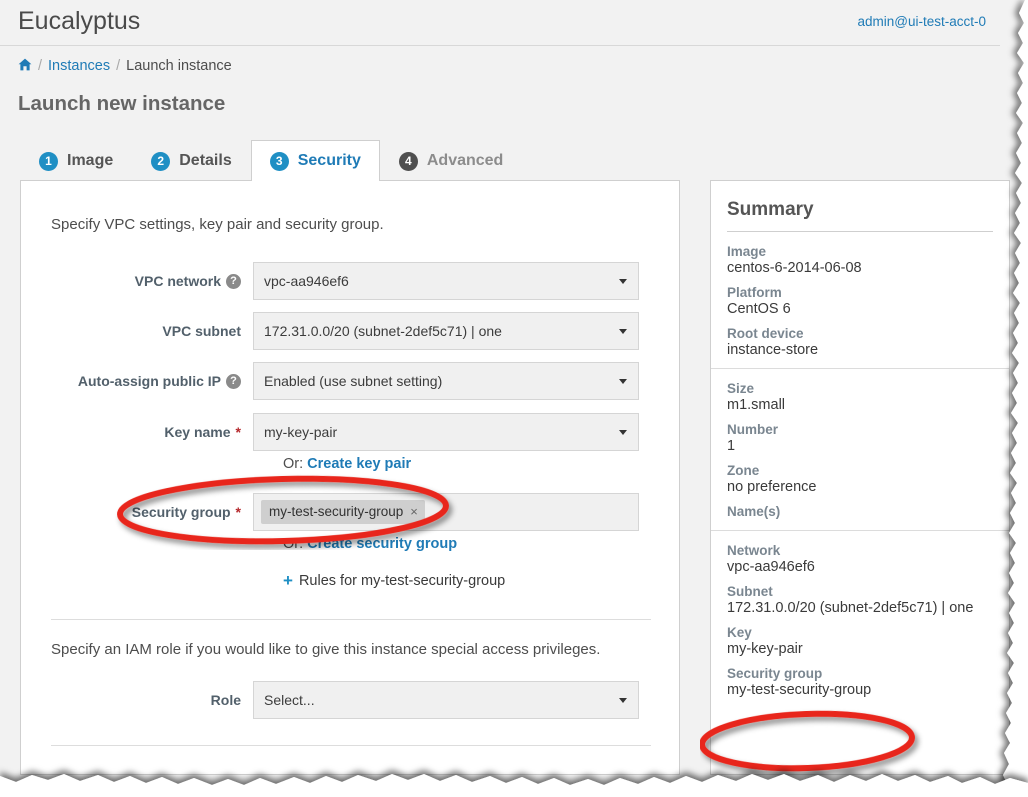 The image size is (1028, 797). What do you see at coordinates (500, 23) in the screenshot?
I see `top-header-bar: Eucalyptus admin@ui-test-acct-0` at bounding box center [500, 23].